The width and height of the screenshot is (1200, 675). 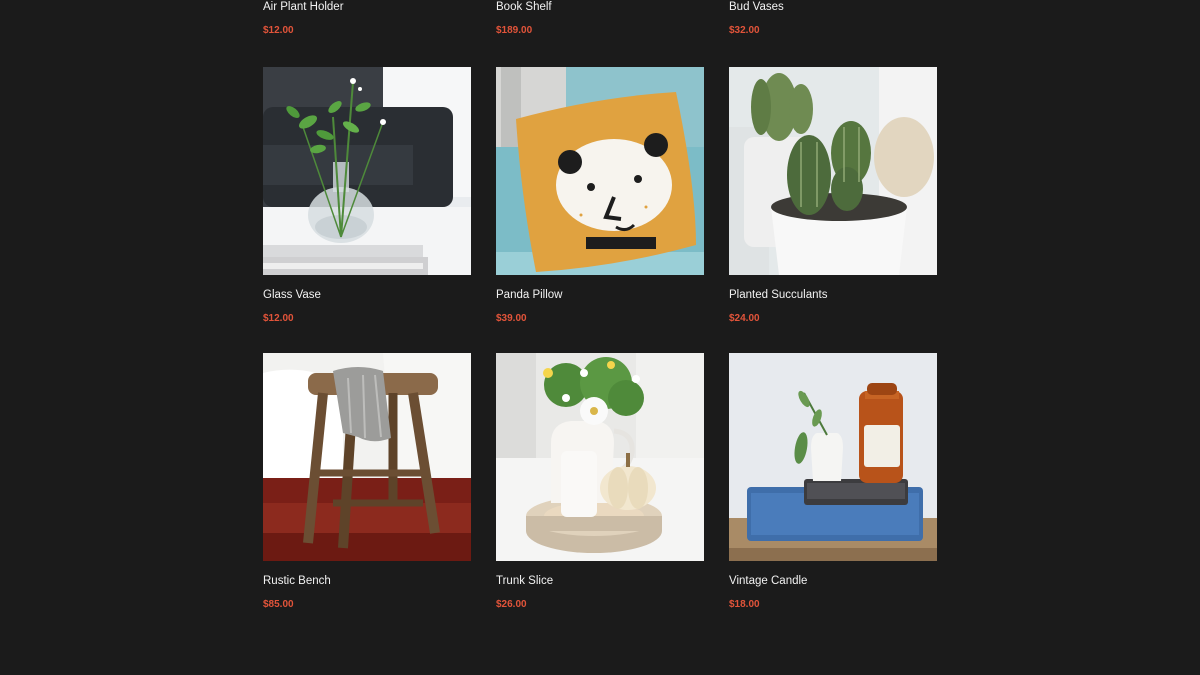 What do you see at coordinates (744, 318) in the screenshot?
I see `product-price: $24.00` at bounding box center [744, 318].